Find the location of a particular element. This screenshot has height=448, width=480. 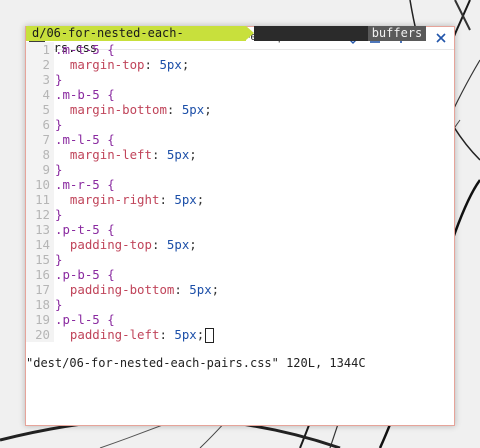

editor-line: 13 .p-t-5 { is located at coordinates (226, 229).